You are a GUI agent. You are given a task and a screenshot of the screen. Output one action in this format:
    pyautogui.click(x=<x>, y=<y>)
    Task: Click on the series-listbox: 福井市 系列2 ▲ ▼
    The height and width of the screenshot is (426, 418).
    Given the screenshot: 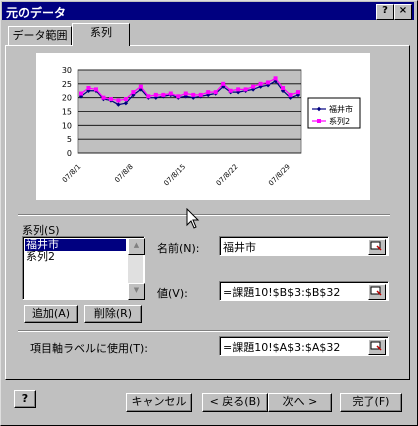 What is the action you would take?
    pyautogui.click(x=83, y=268)
    